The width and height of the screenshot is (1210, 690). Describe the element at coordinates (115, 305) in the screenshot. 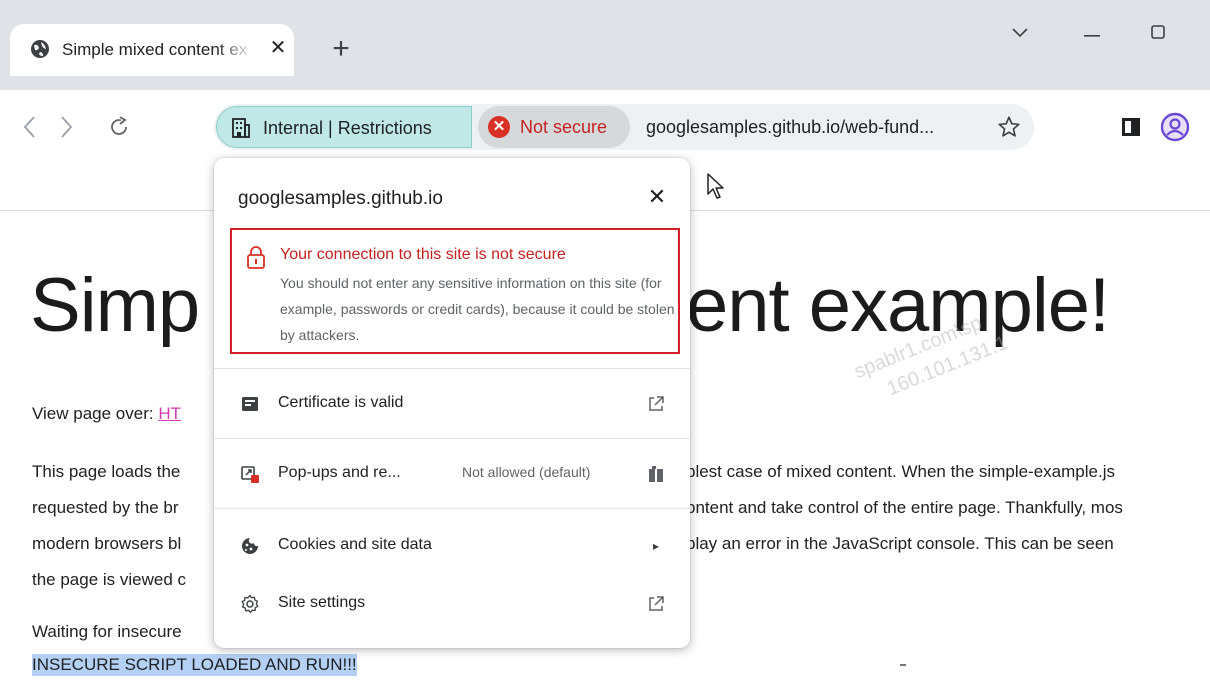

I see `page-heading-left: Simp` at that location.